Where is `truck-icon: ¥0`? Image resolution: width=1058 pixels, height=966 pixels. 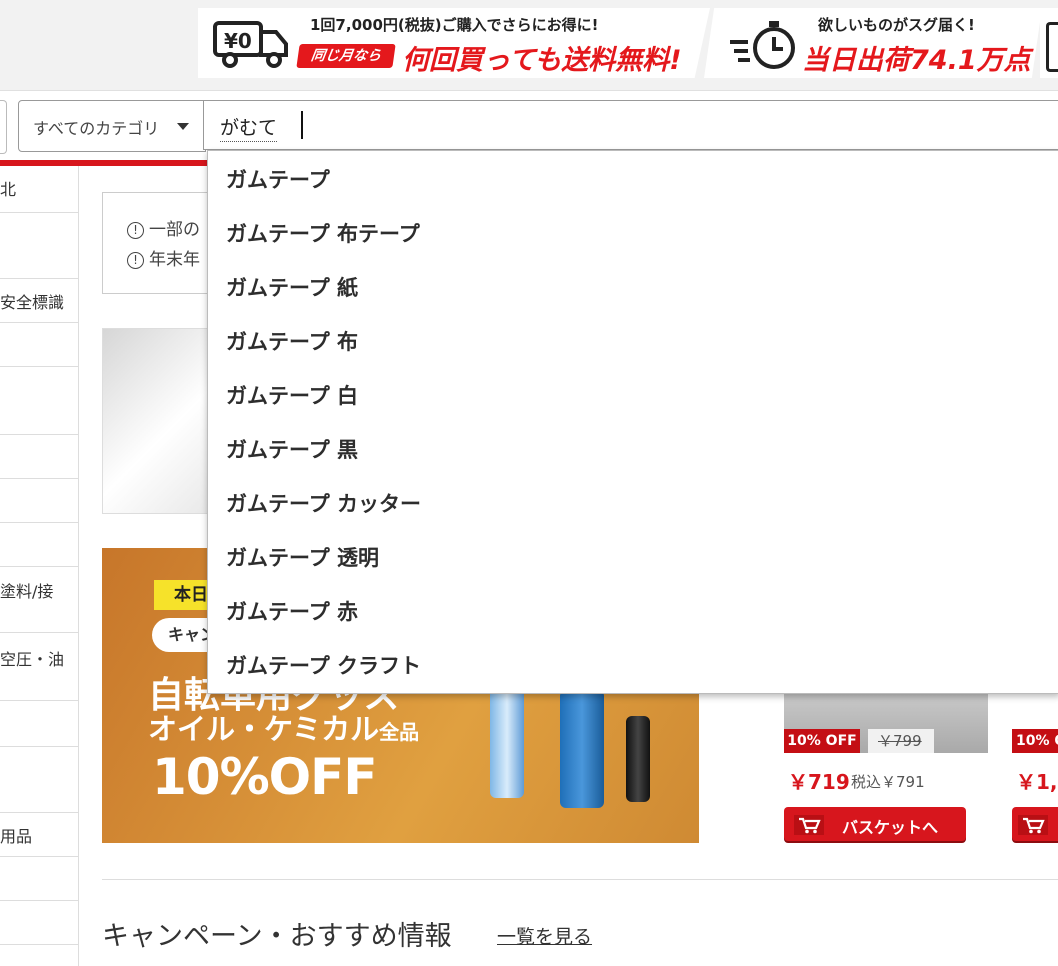
truck-icon: ¥0 is located at coordinates (250, 44).